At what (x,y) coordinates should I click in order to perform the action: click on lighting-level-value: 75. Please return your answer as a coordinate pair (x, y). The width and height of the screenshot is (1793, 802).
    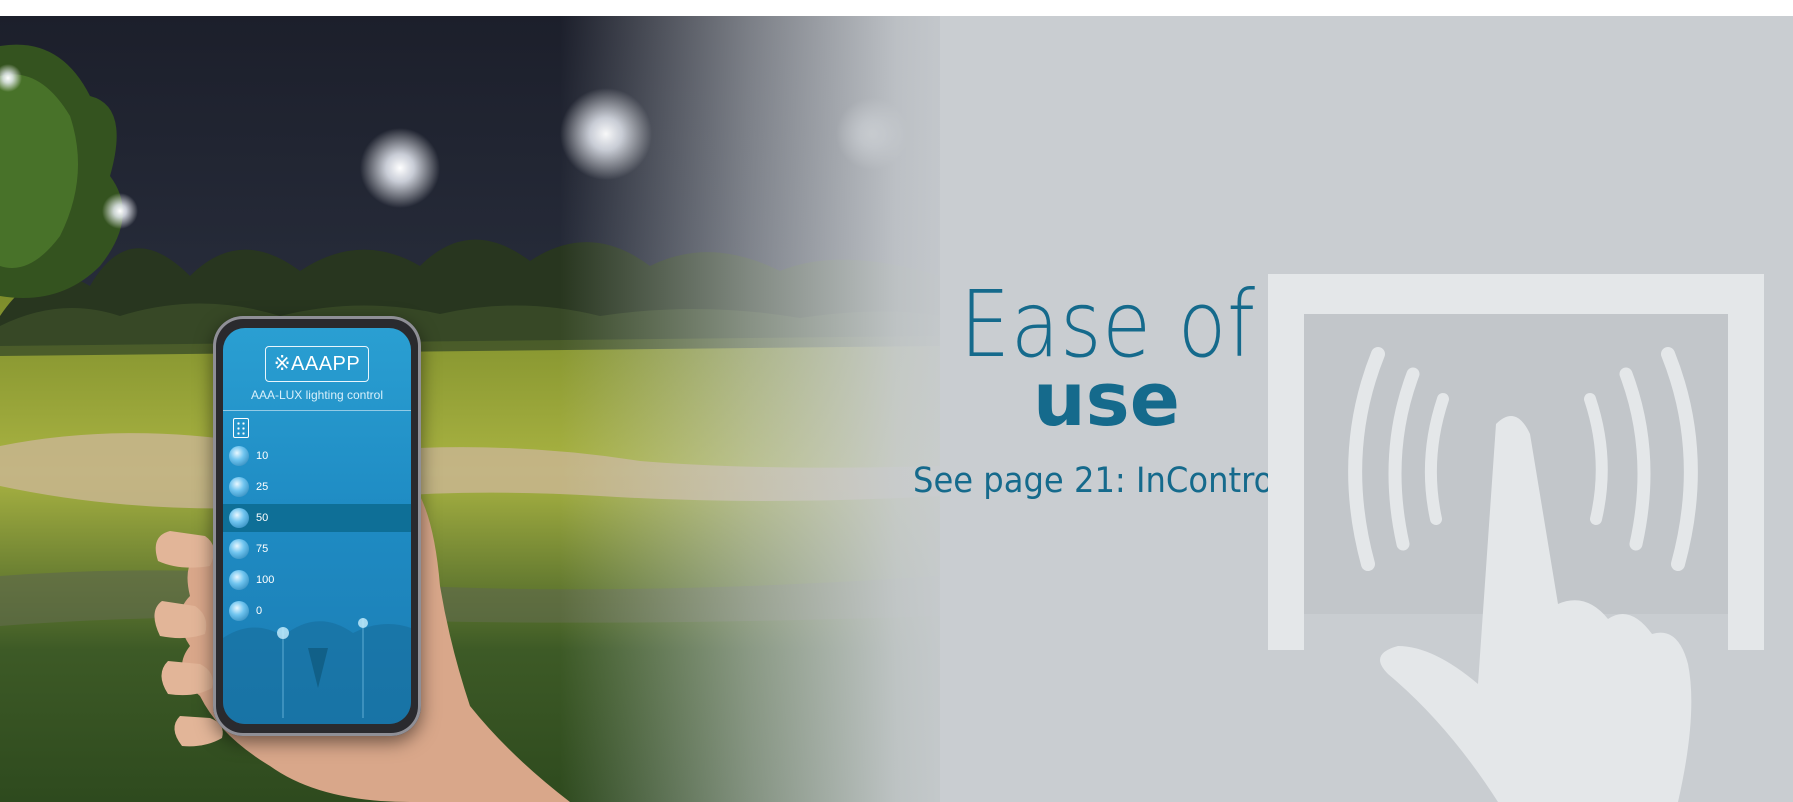
    Looking at the image, I should click on (262, 549).